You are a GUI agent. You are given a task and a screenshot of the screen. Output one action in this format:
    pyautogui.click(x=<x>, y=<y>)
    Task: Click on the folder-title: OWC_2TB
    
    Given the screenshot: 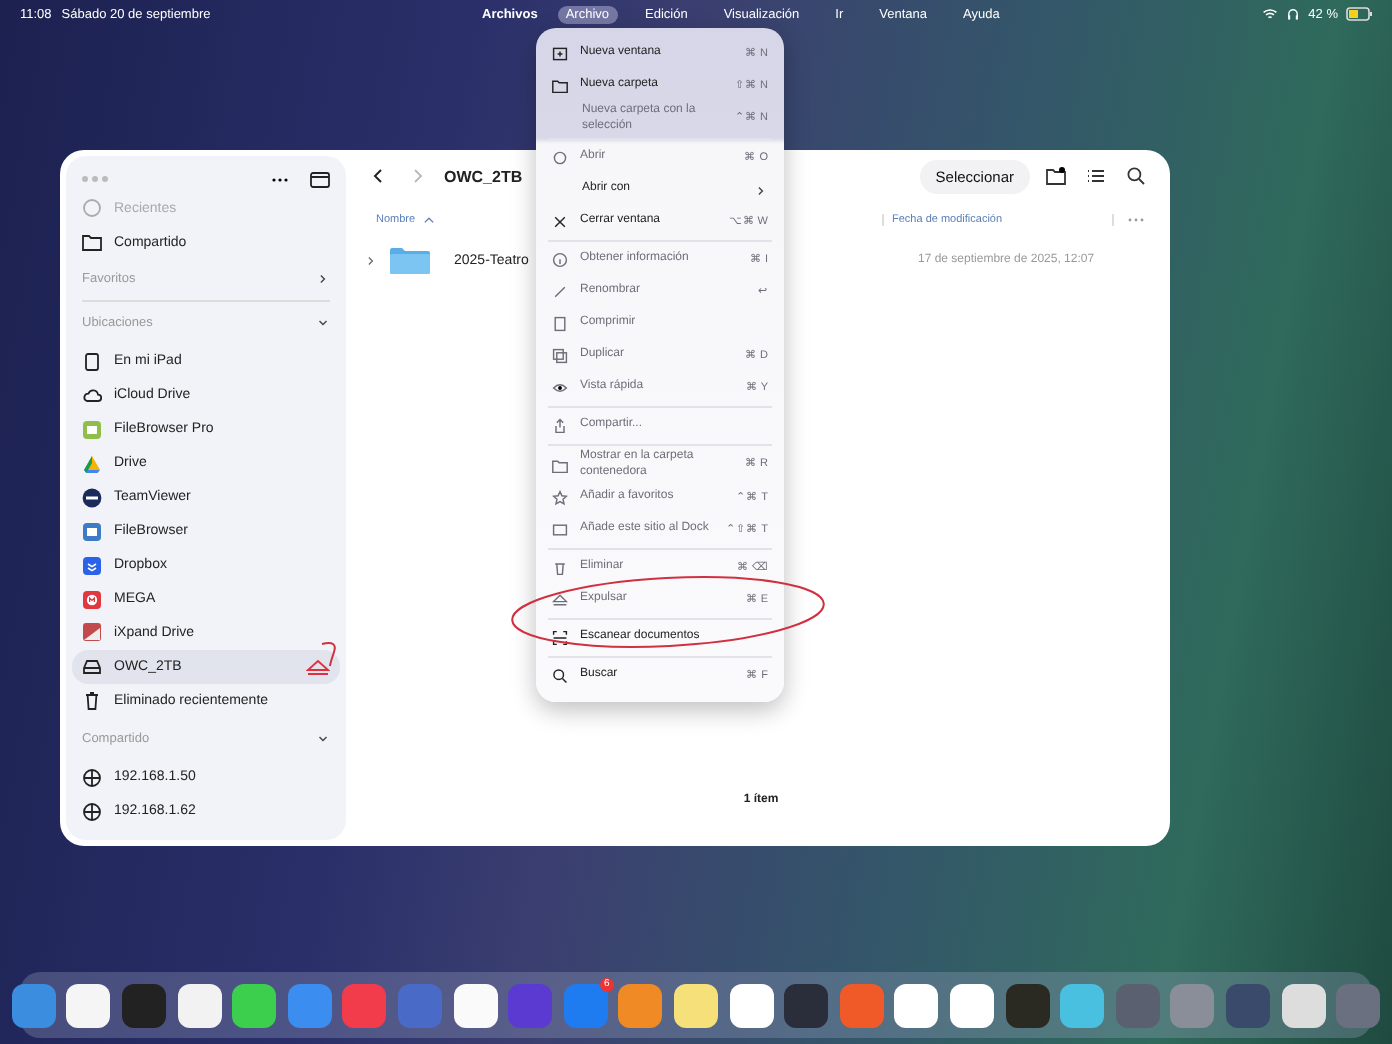 What is the action you would take?
    pyautogui.click(x=483, y=176)
    